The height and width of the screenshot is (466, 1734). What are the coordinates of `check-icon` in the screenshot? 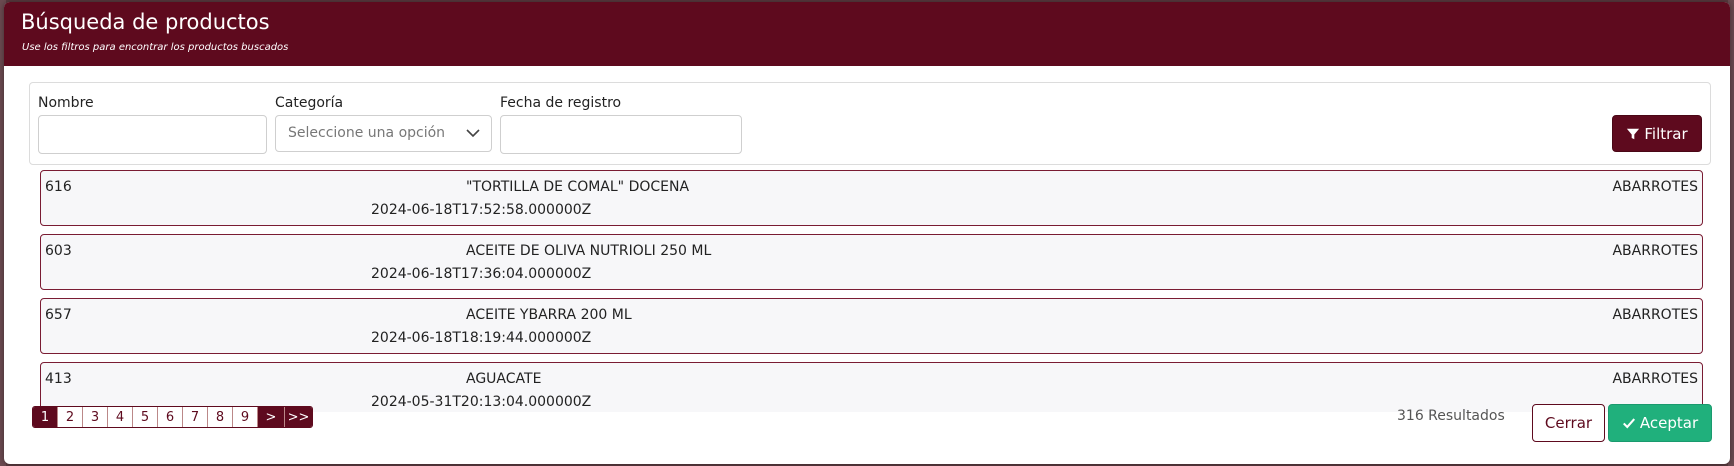 It's located at (1628, 423).